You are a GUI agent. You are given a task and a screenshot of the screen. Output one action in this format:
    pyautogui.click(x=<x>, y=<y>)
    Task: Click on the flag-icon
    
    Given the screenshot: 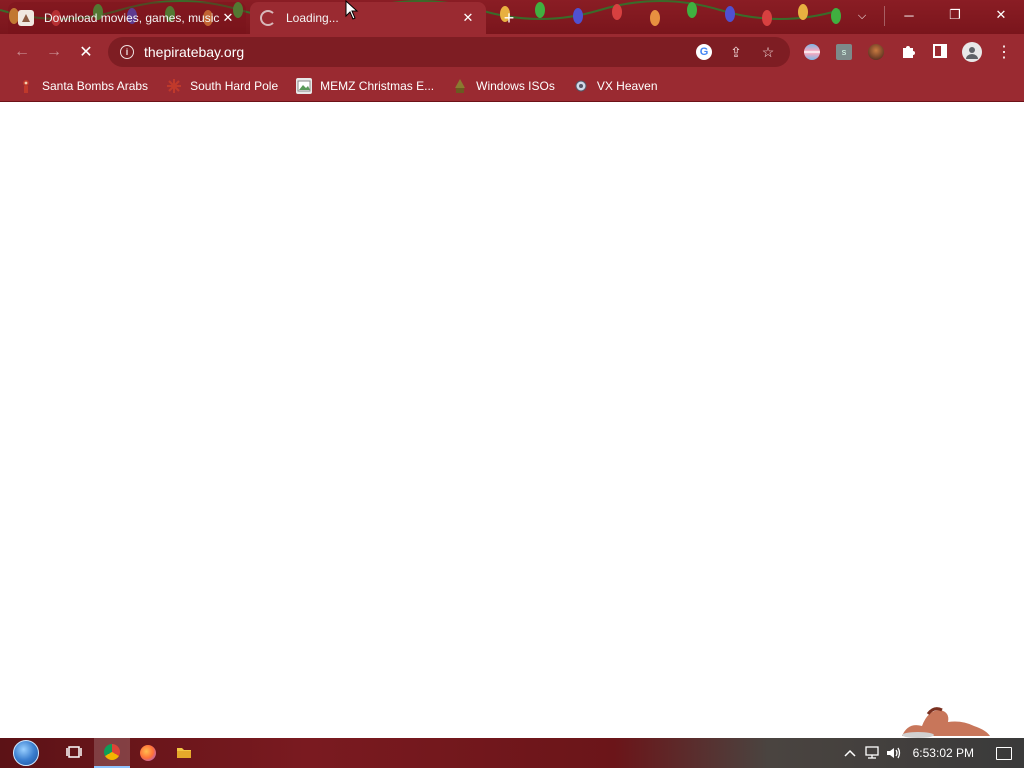 What is the action you would take?
    pyautogui.click(x=812, y=52)
    